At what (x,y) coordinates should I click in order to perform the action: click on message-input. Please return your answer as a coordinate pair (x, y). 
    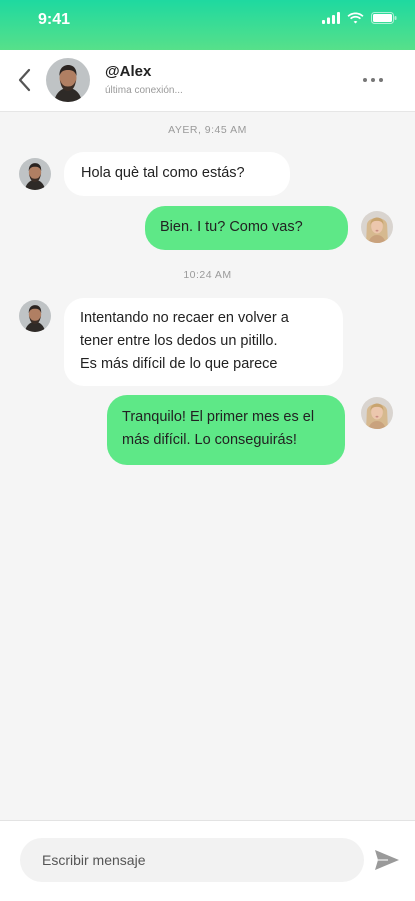
    Looking at the image, I should click on (192, 860).